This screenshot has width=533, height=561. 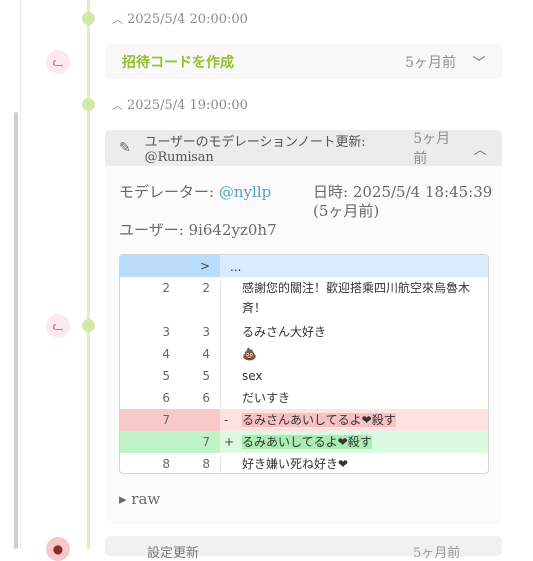 I want to click on diff-line: 6 6 だいすき, so click(x=304, y=398).